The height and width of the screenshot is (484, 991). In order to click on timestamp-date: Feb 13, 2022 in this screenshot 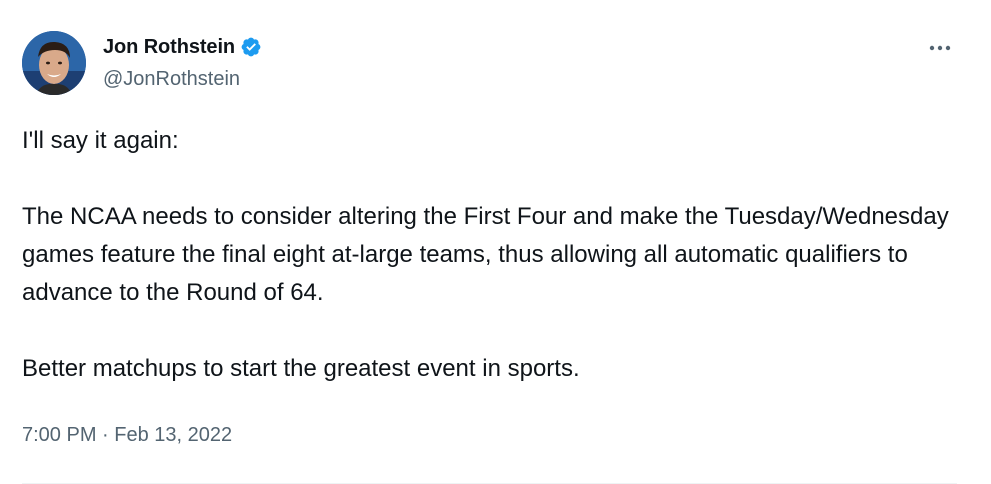, I will do `click(173, 435)`.